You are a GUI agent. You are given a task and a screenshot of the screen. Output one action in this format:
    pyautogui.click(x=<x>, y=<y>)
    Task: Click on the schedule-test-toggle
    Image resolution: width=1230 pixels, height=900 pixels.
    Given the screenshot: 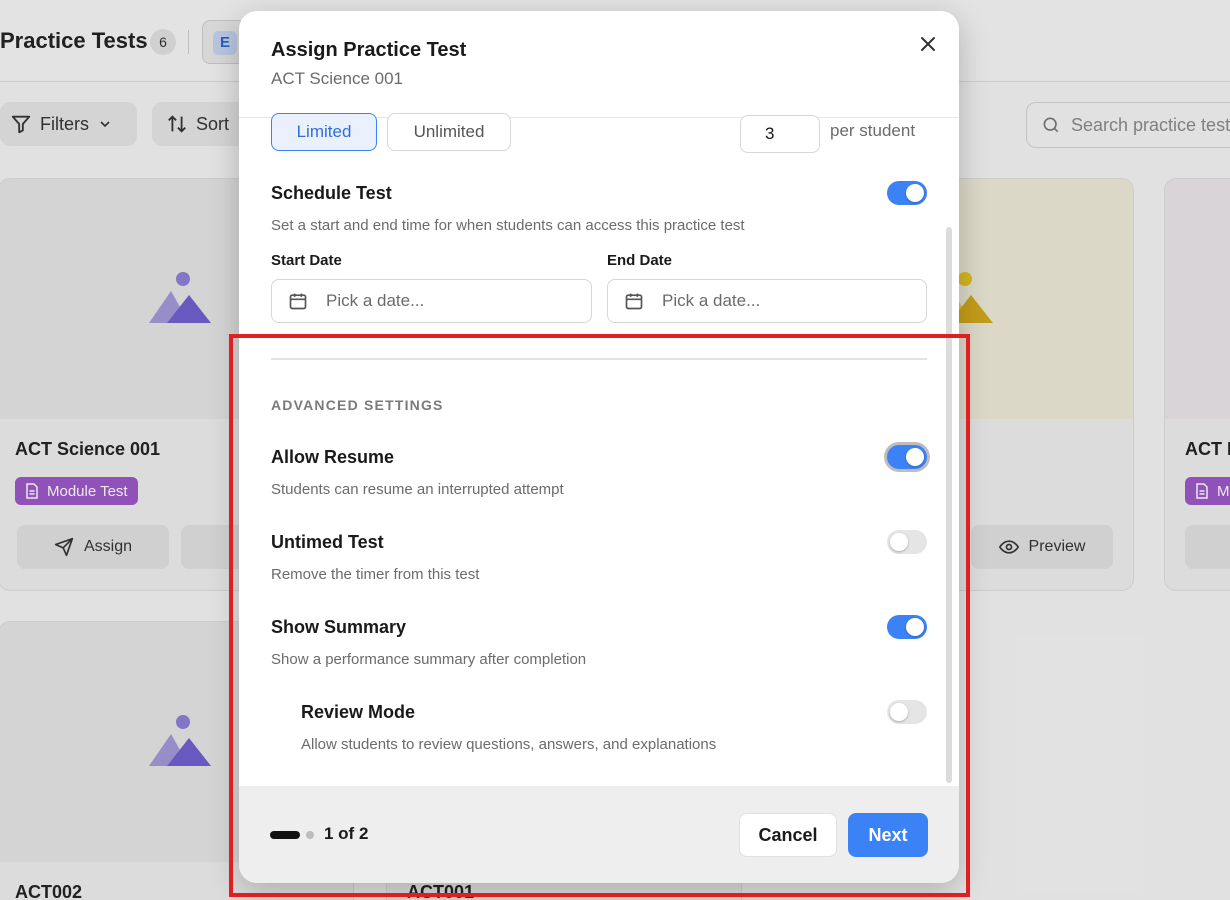 What is the action you would take?
    pyautogui.click(x=907, y=193)
    